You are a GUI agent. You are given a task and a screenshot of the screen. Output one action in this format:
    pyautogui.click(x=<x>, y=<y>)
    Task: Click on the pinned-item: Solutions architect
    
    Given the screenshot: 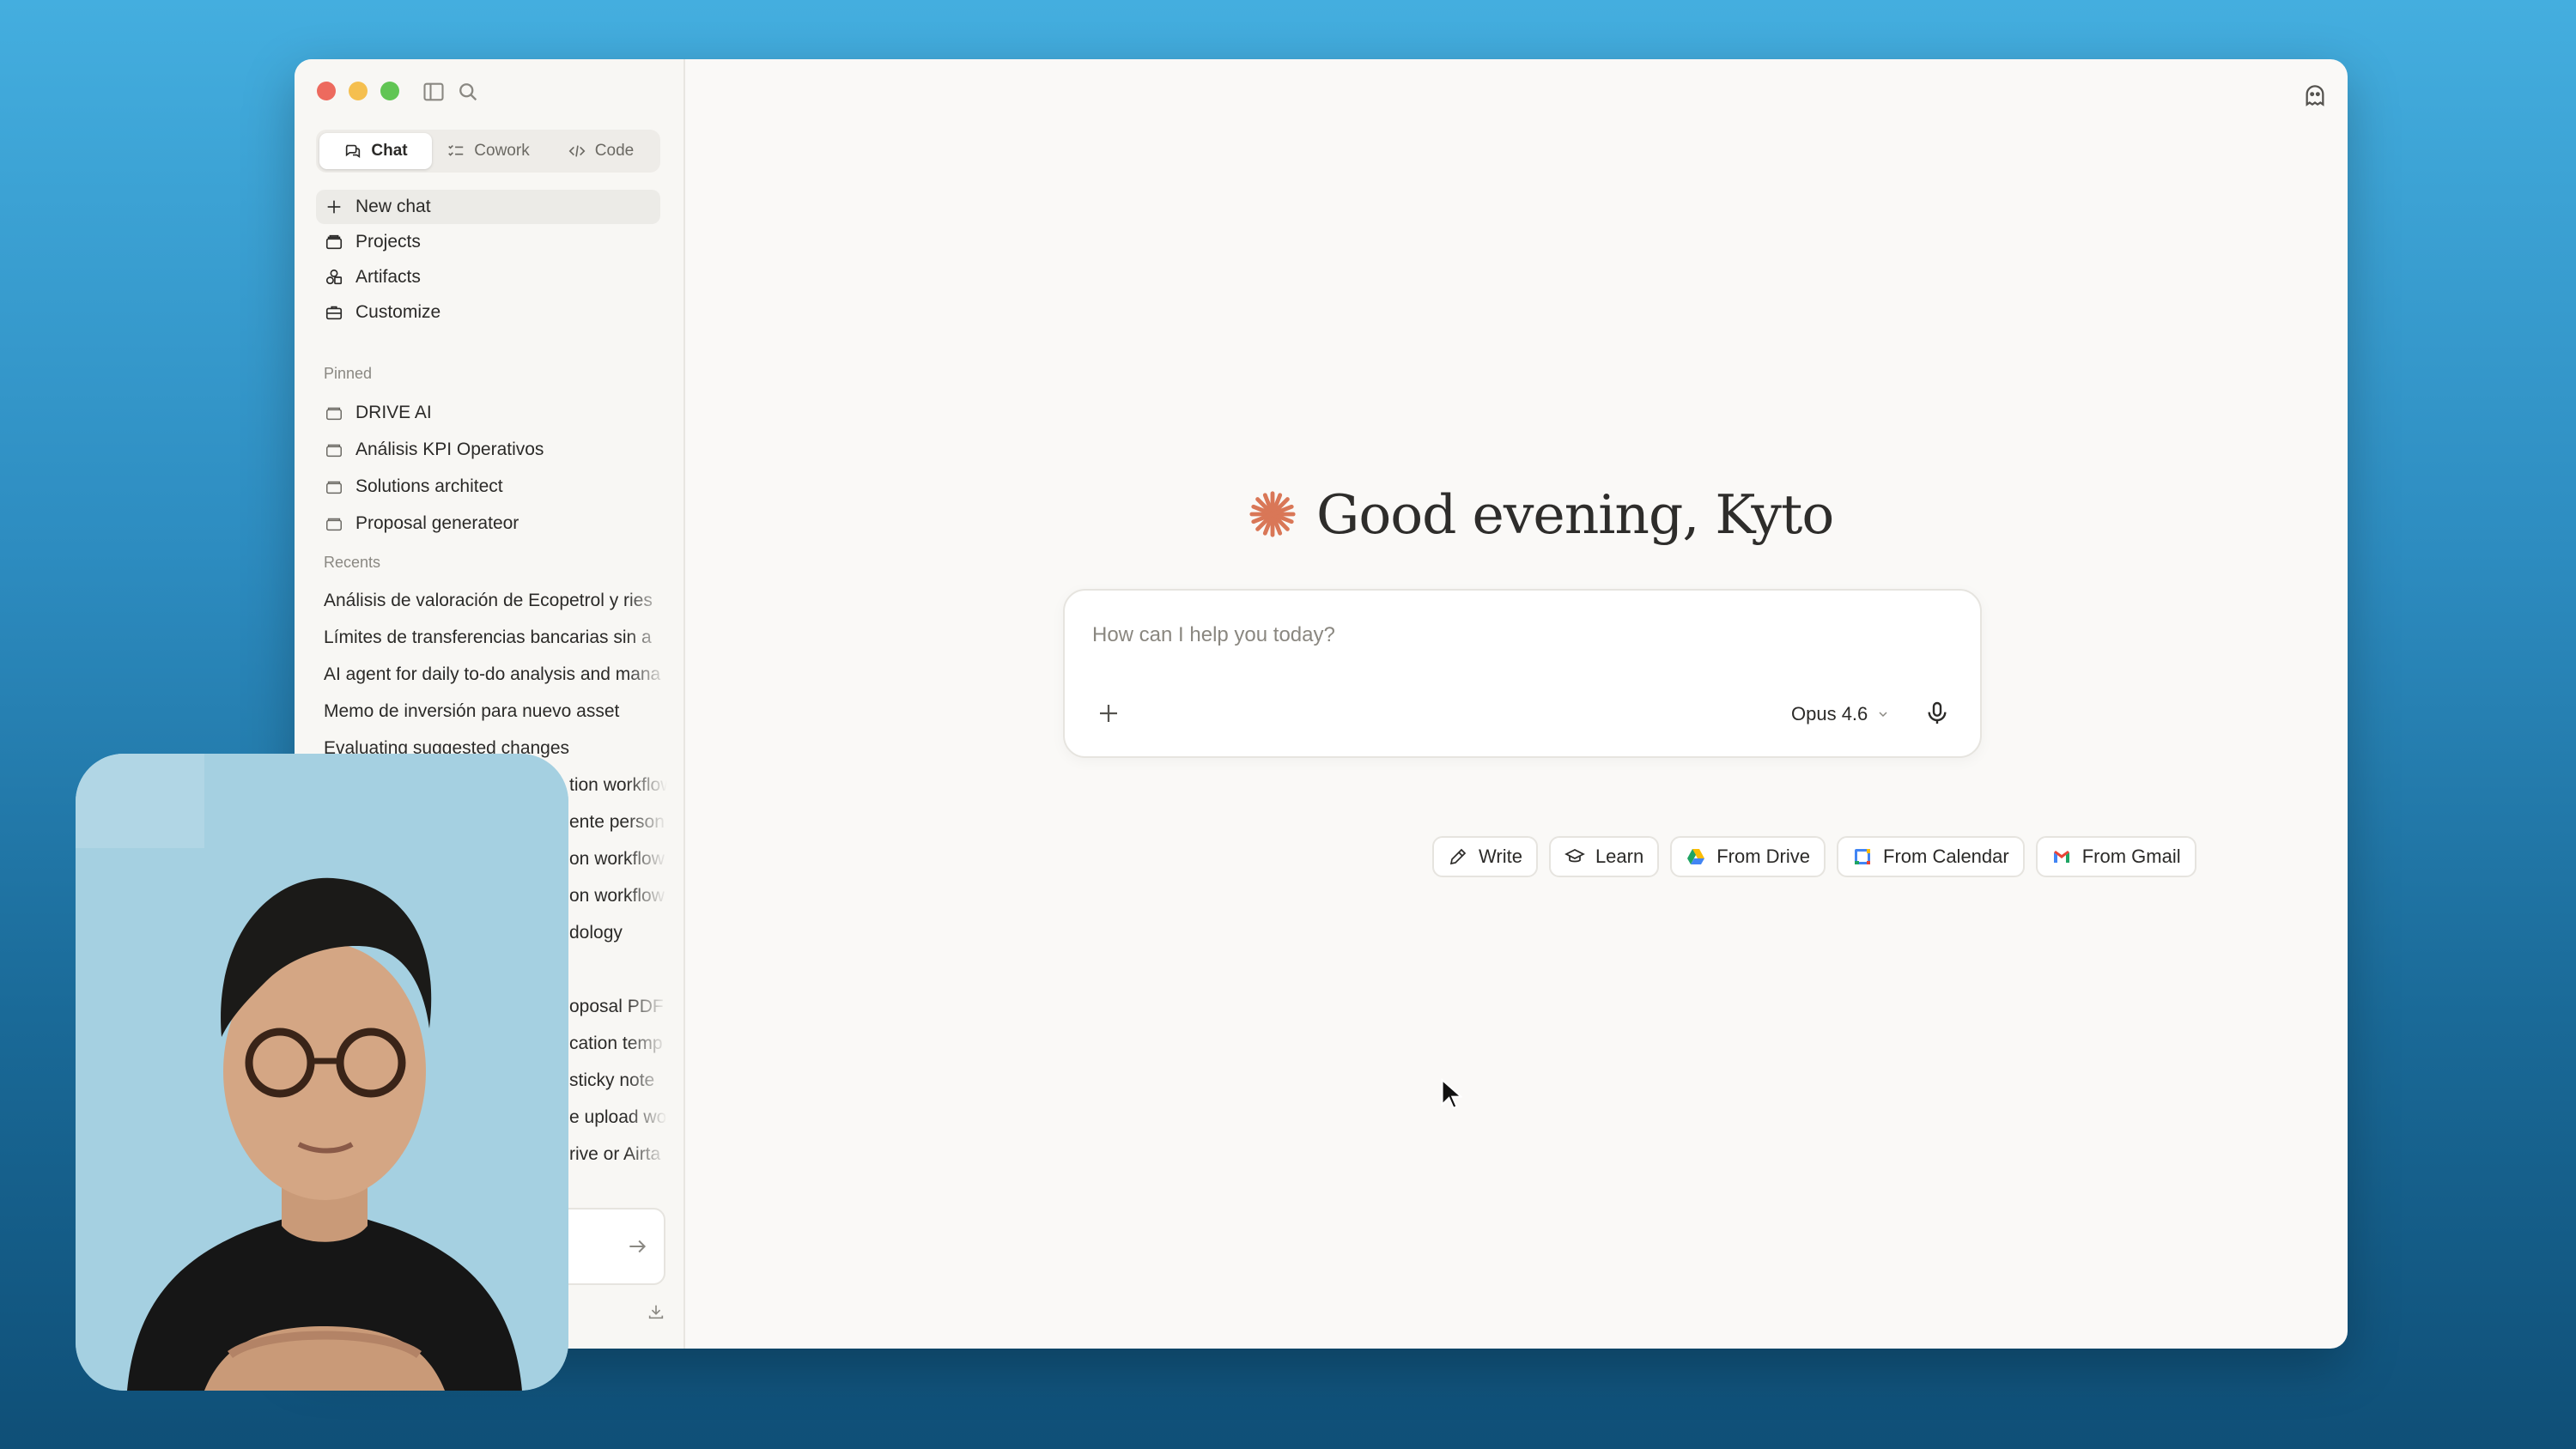 What is the action you would take?
    pyautogui.click(x=488, y=486)
    